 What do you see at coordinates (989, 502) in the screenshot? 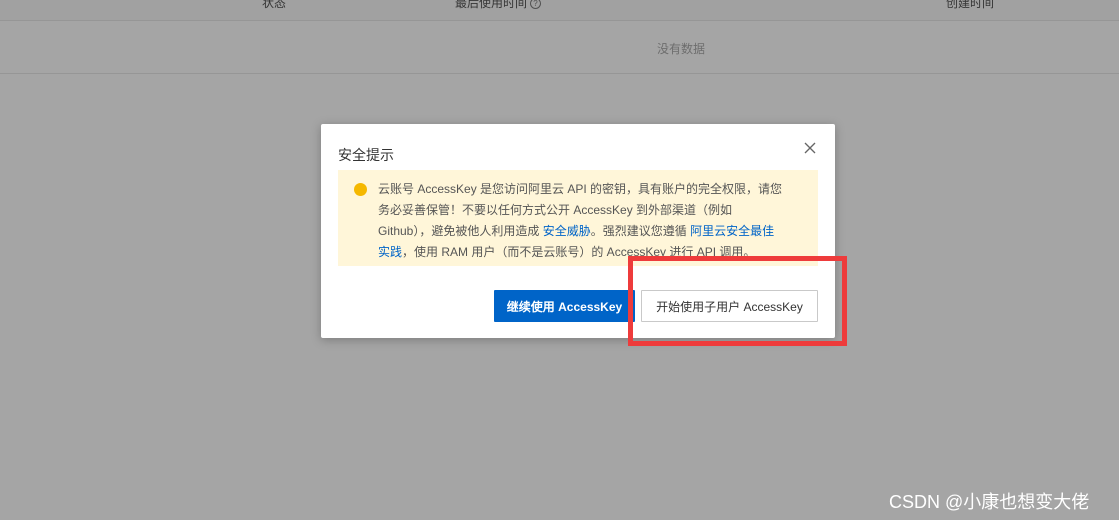
I see `watermark: CSDN @小康也想变大佬` at bounding box center [989, 502].